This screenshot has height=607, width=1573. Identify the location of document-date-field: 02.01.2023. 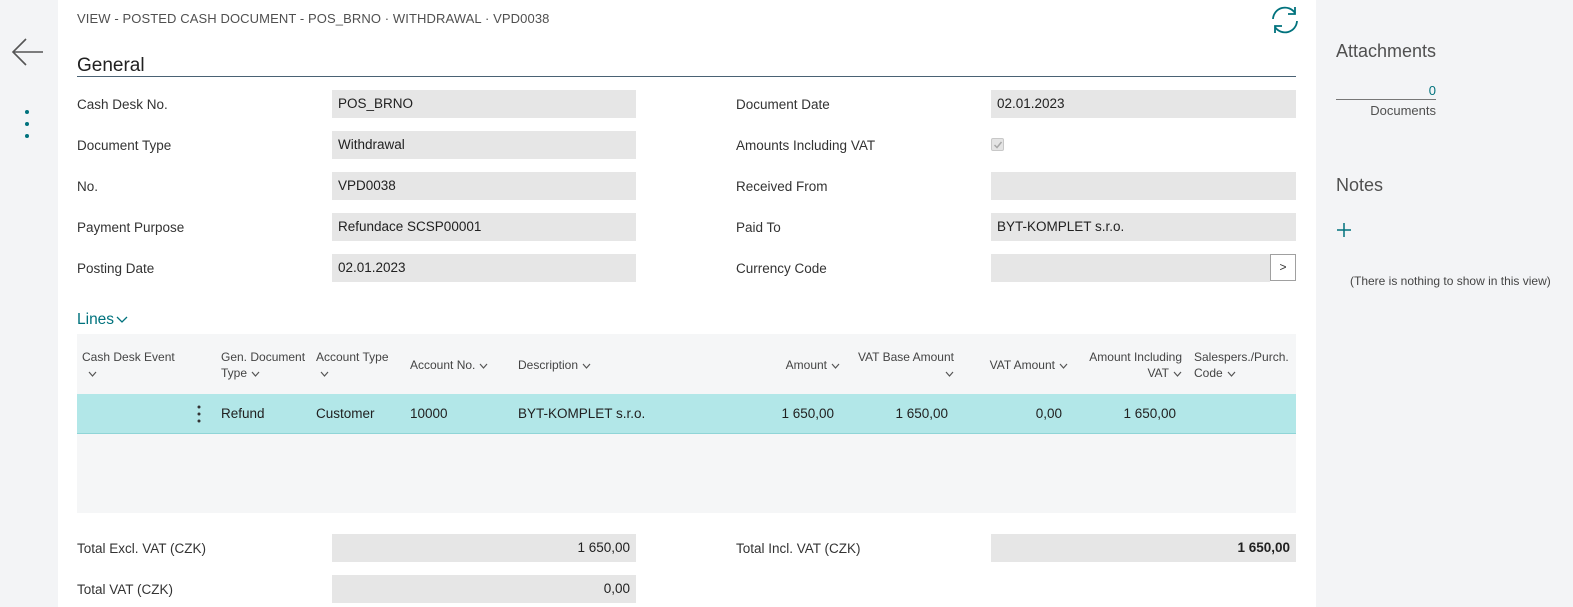
(1143, 104).